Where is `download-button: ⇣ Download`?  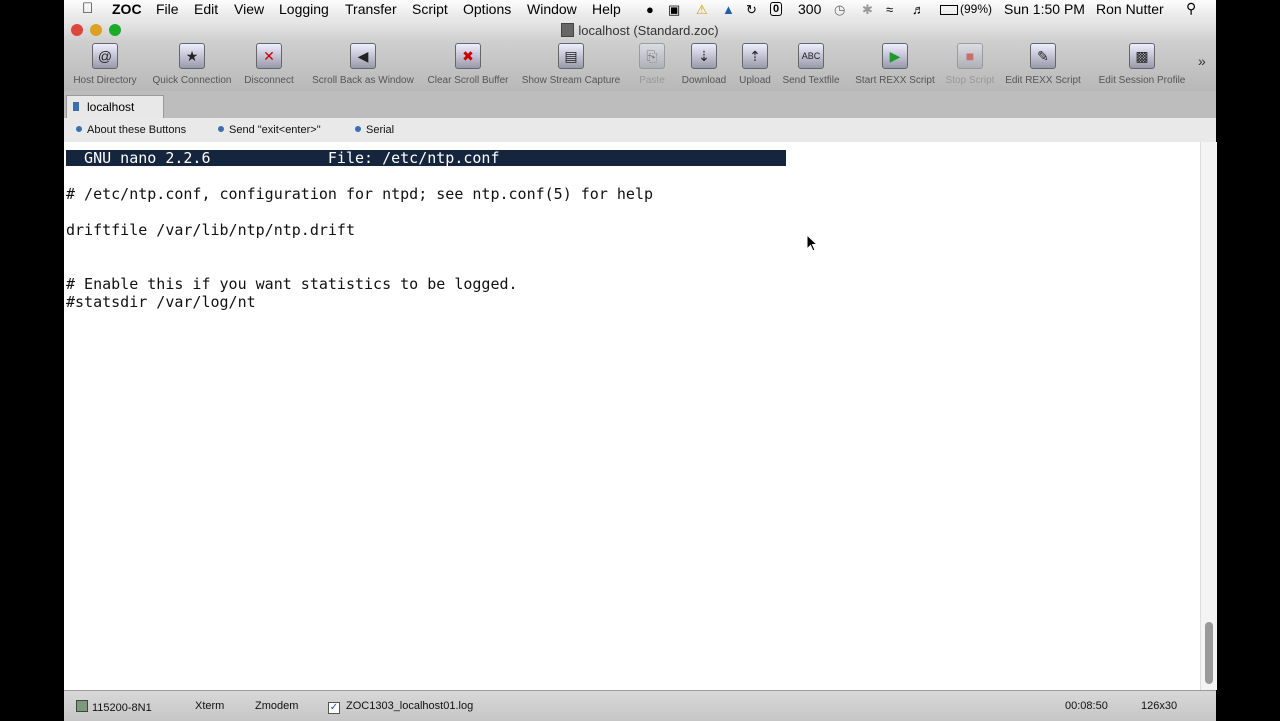 download-button: ⇣ Download is located at coordinates (704, 64).